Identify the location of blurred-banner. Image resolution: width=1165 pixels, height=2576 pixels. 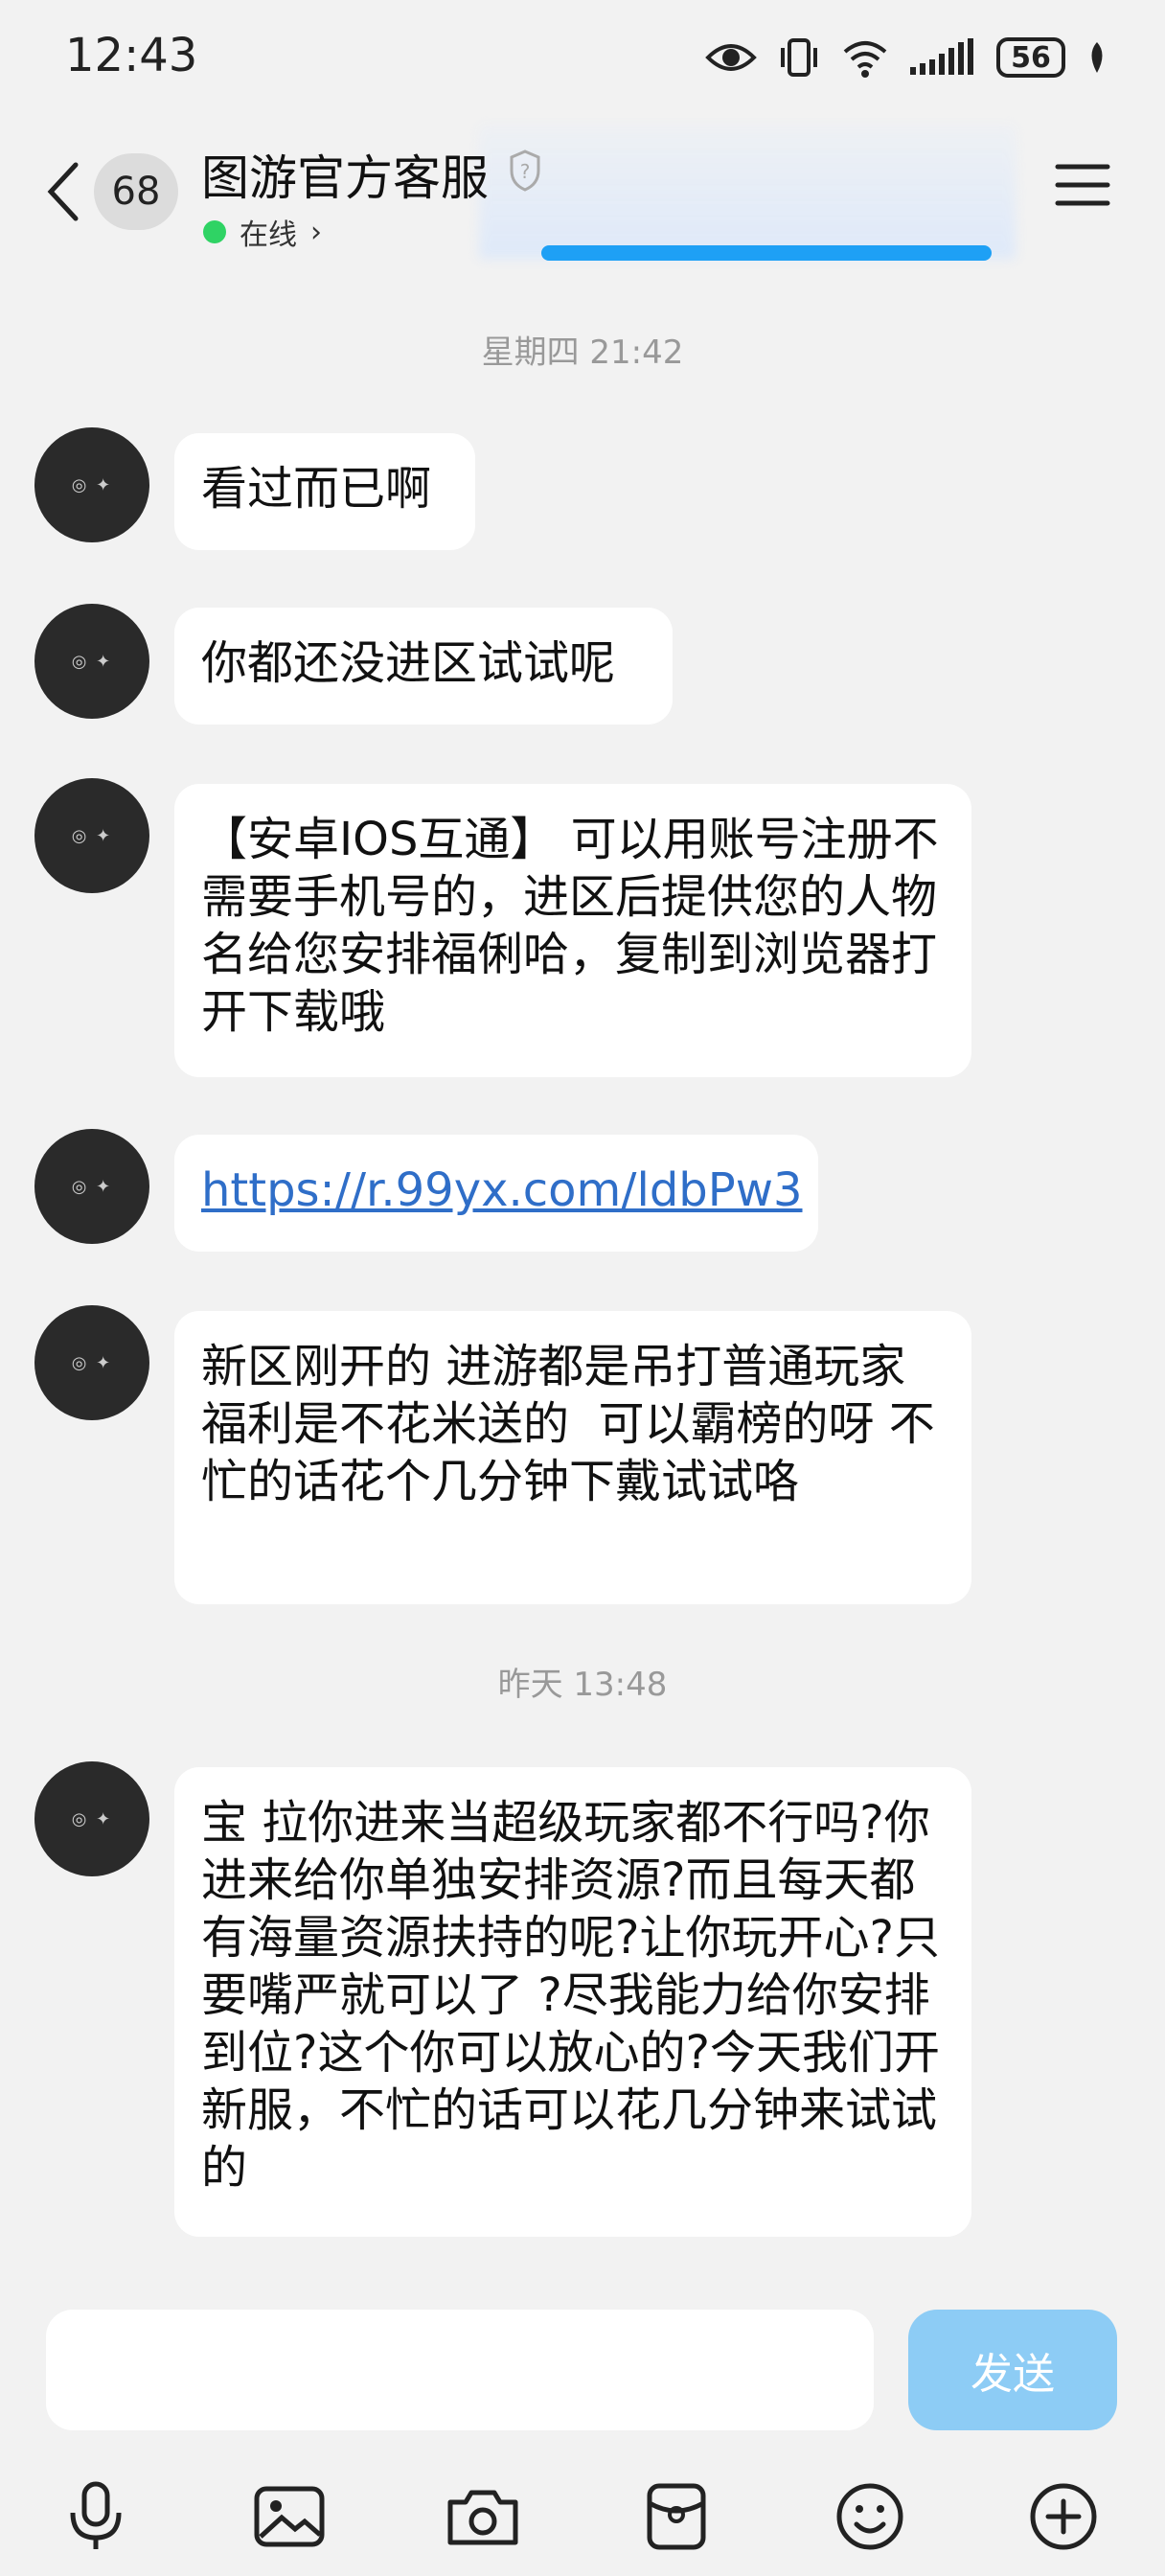
(748, 192).